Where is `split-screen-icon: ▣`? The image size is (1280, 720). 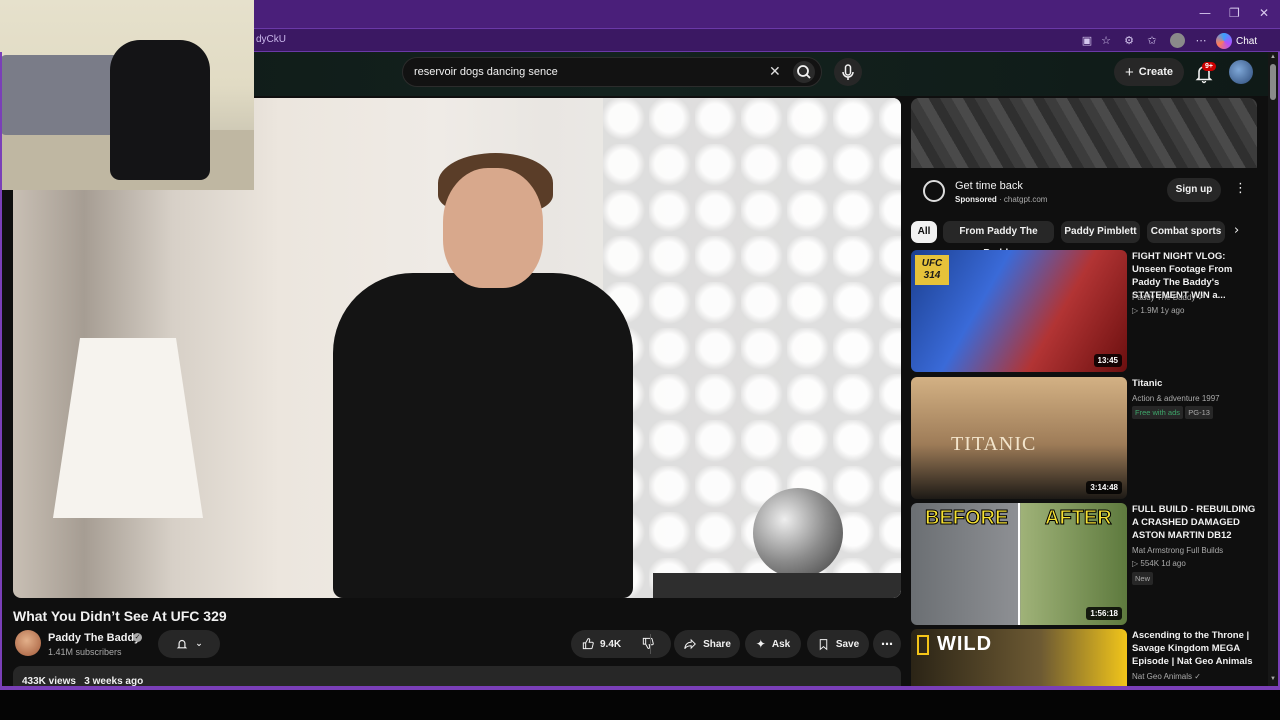 split-screen-icon: ▣ is located at coordinates (1087, 41).